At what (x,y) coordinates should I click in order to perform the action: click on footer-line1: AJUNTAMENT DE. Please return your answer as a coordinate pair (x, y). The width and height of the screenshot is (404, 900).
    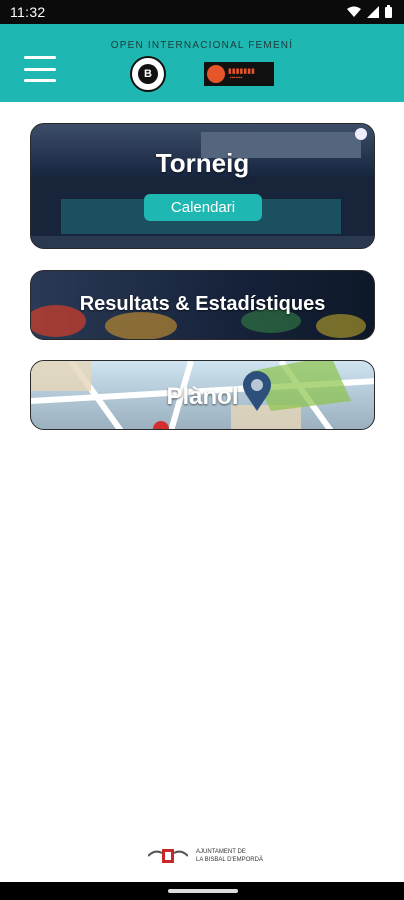
    Looking at the image, I should click on (221, 852).